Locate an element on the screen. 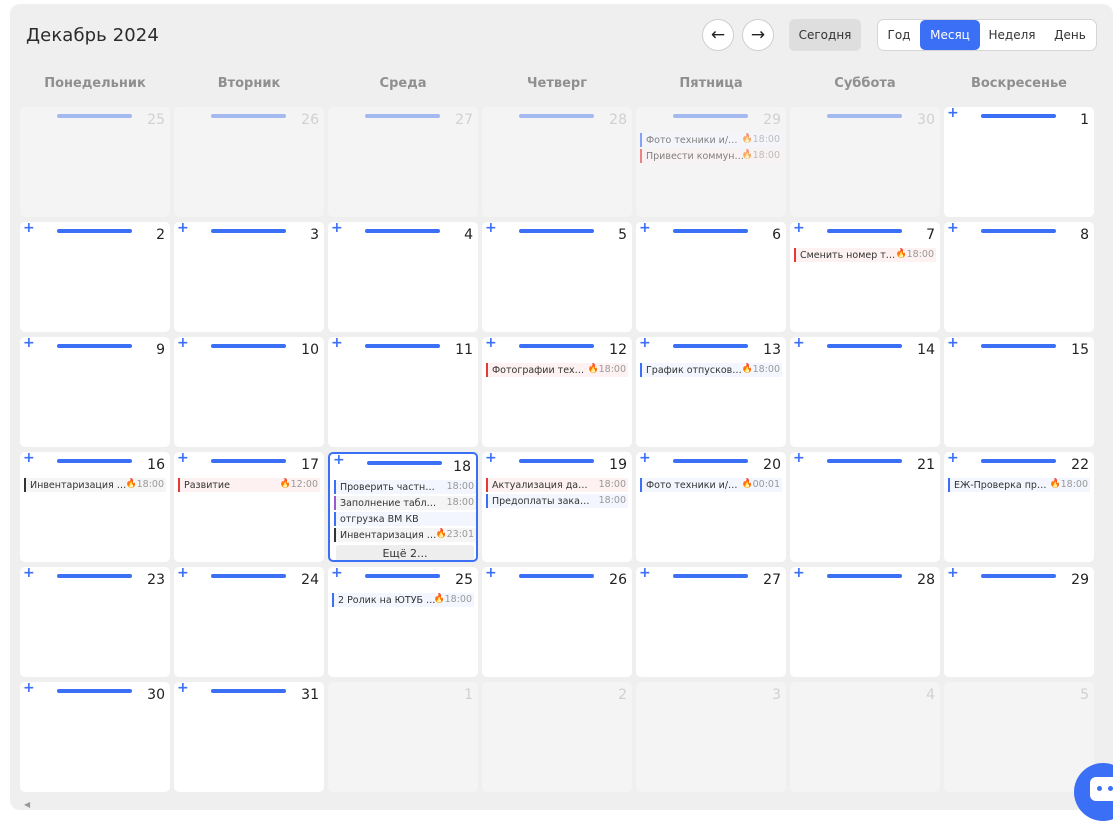 The width and height of the screenshot is (1113, 821). day-cell: +14 is located at coordinates (865, 392).